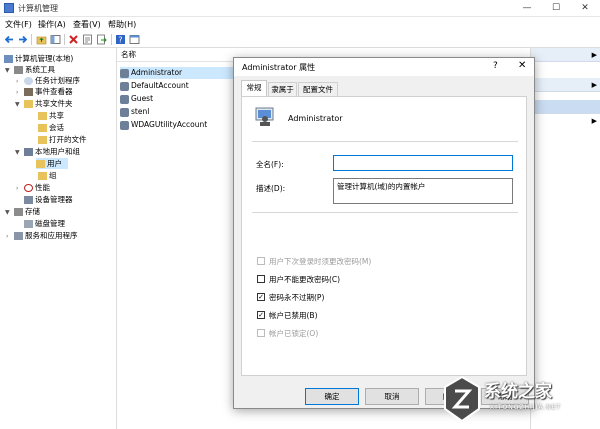  What do you see at coordinates (261, 261) in the screenshot?
I see `checkbox-must-change-password` at bounding box center [261, 261].